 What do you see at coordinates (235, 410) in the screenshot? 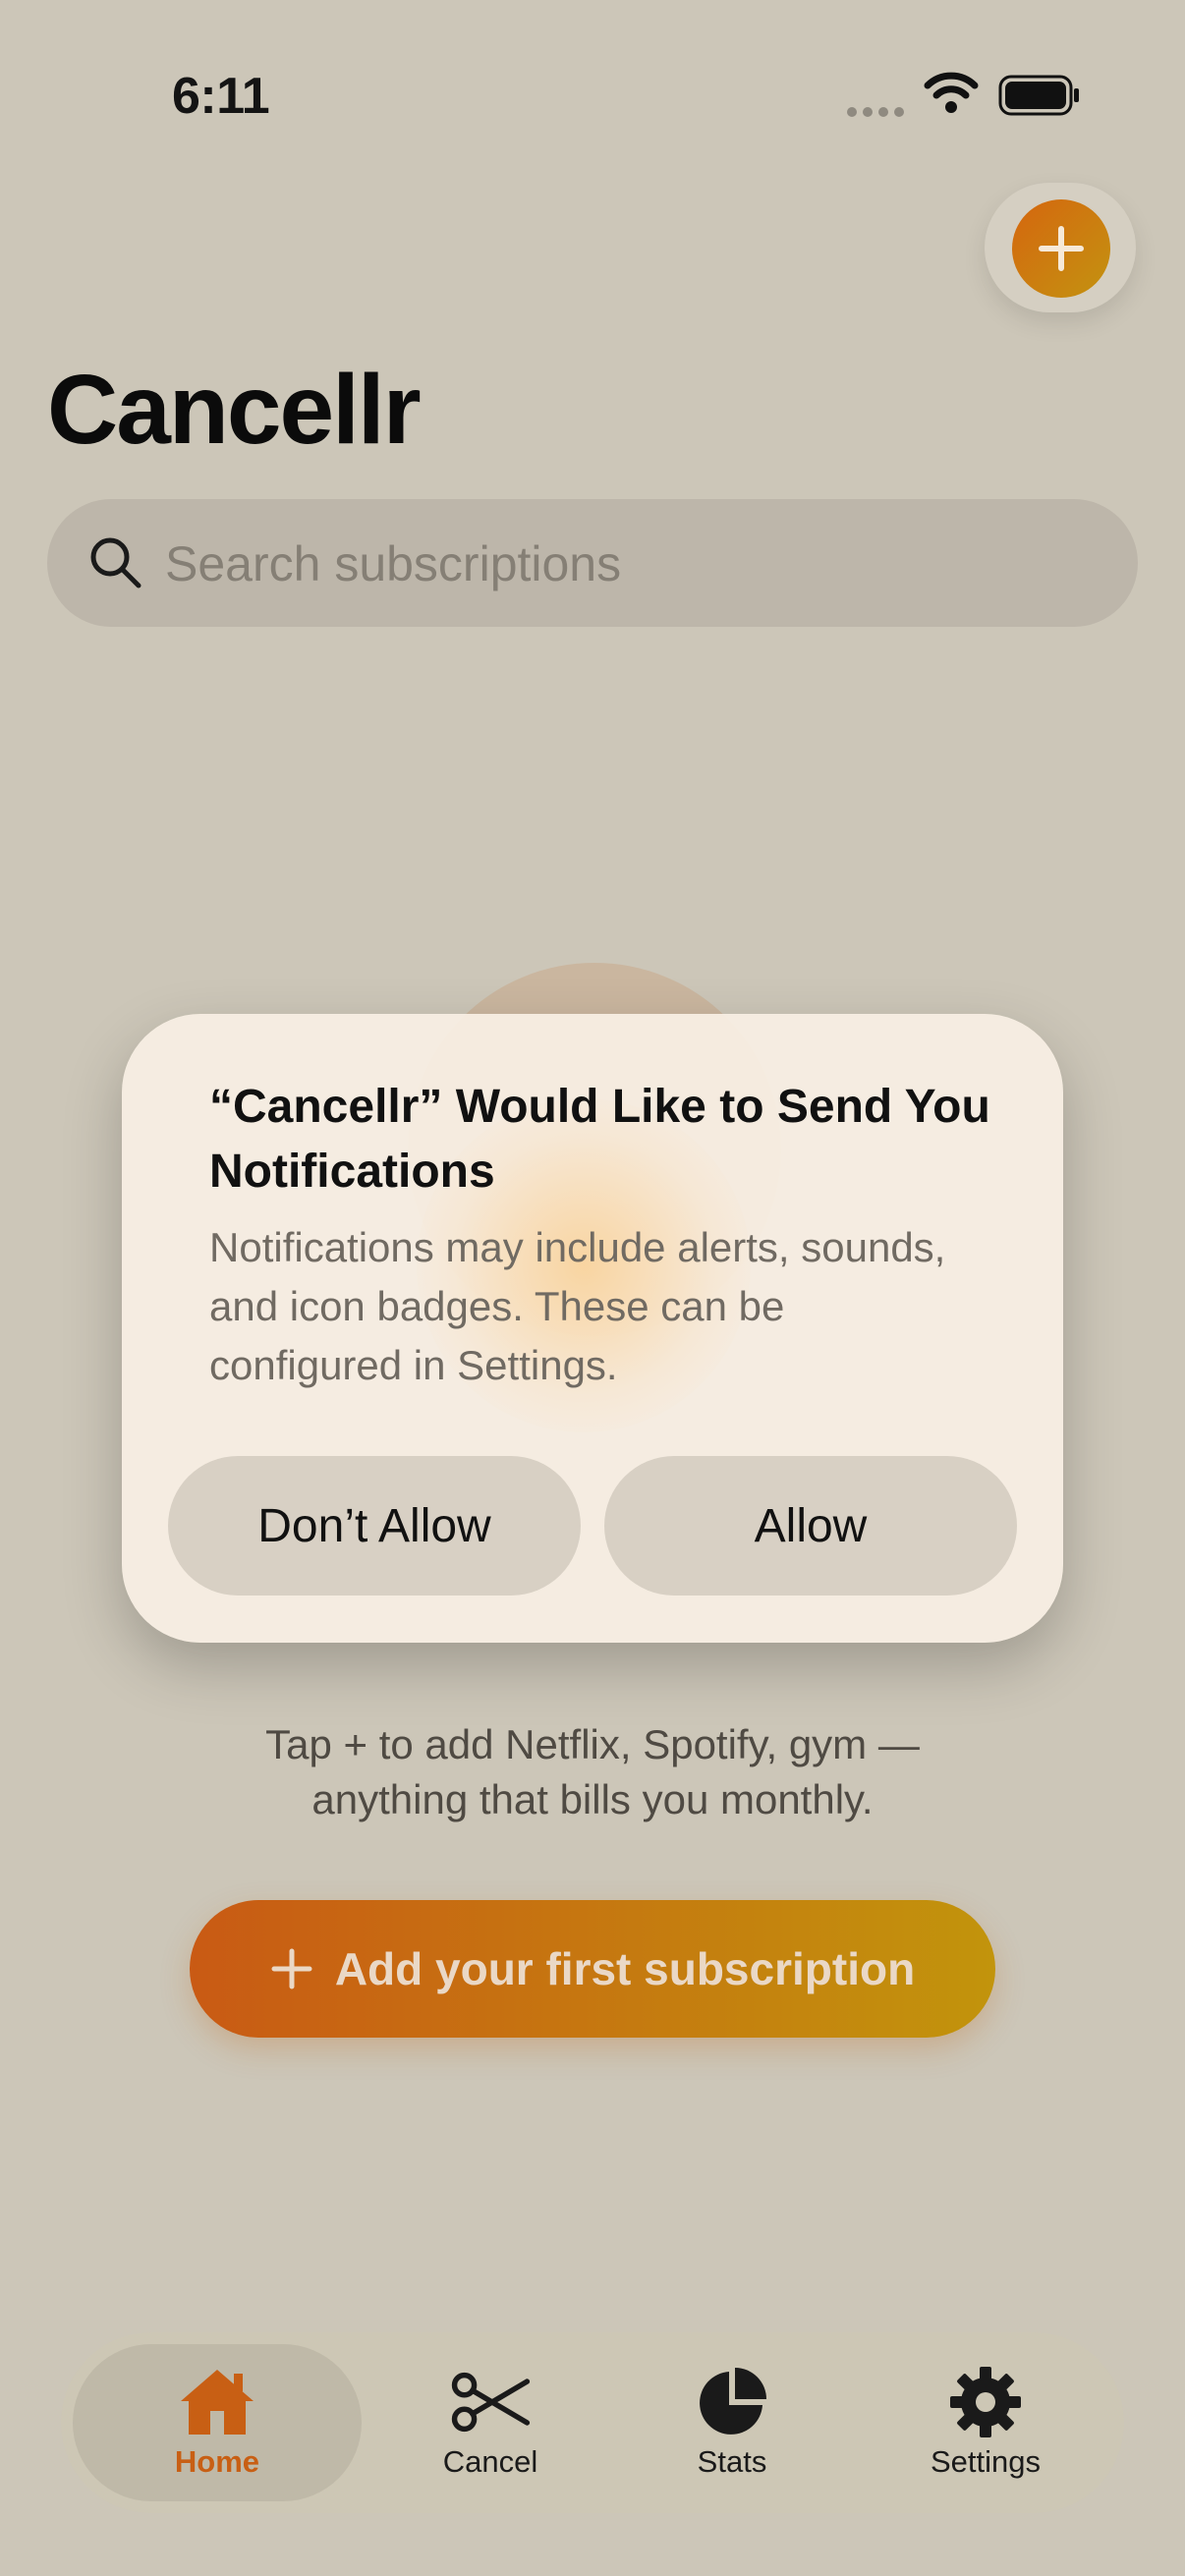
I see `page-title: Cancellr` at bounding box center [235, 410].